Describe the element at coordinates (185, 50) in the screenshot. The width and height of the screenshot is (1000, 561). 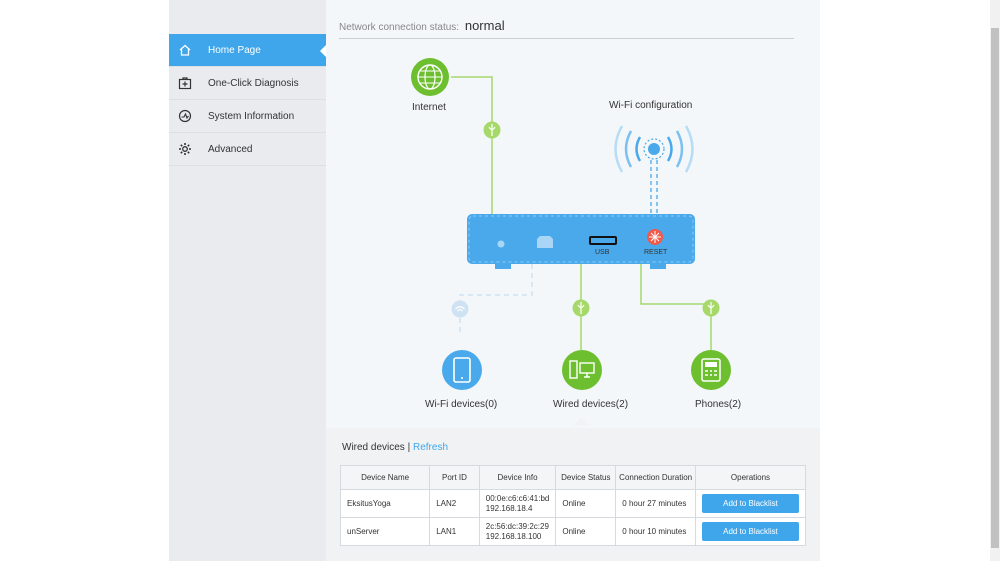
I see `home-icon` at that location.